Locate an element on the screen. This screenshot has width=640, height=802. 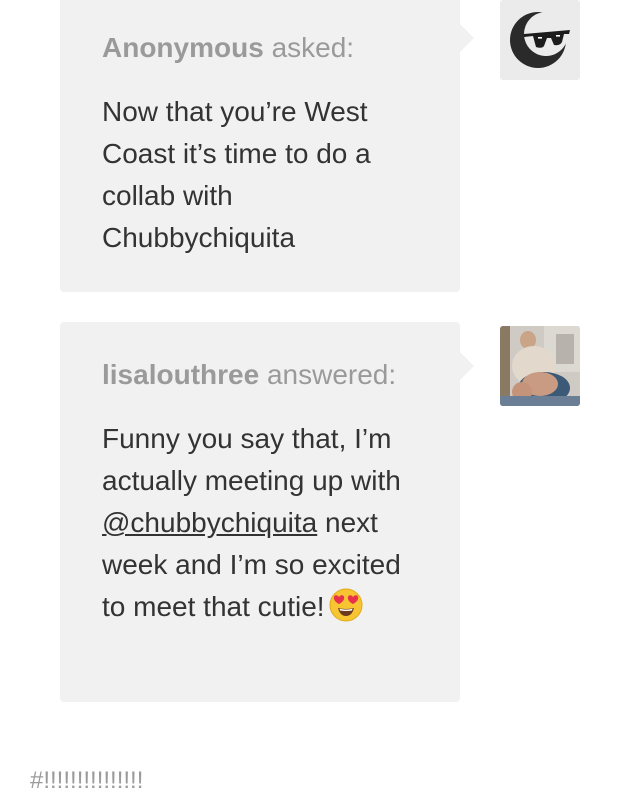
ask-header: Anonymous asked: is located at coordinates (261, 48).